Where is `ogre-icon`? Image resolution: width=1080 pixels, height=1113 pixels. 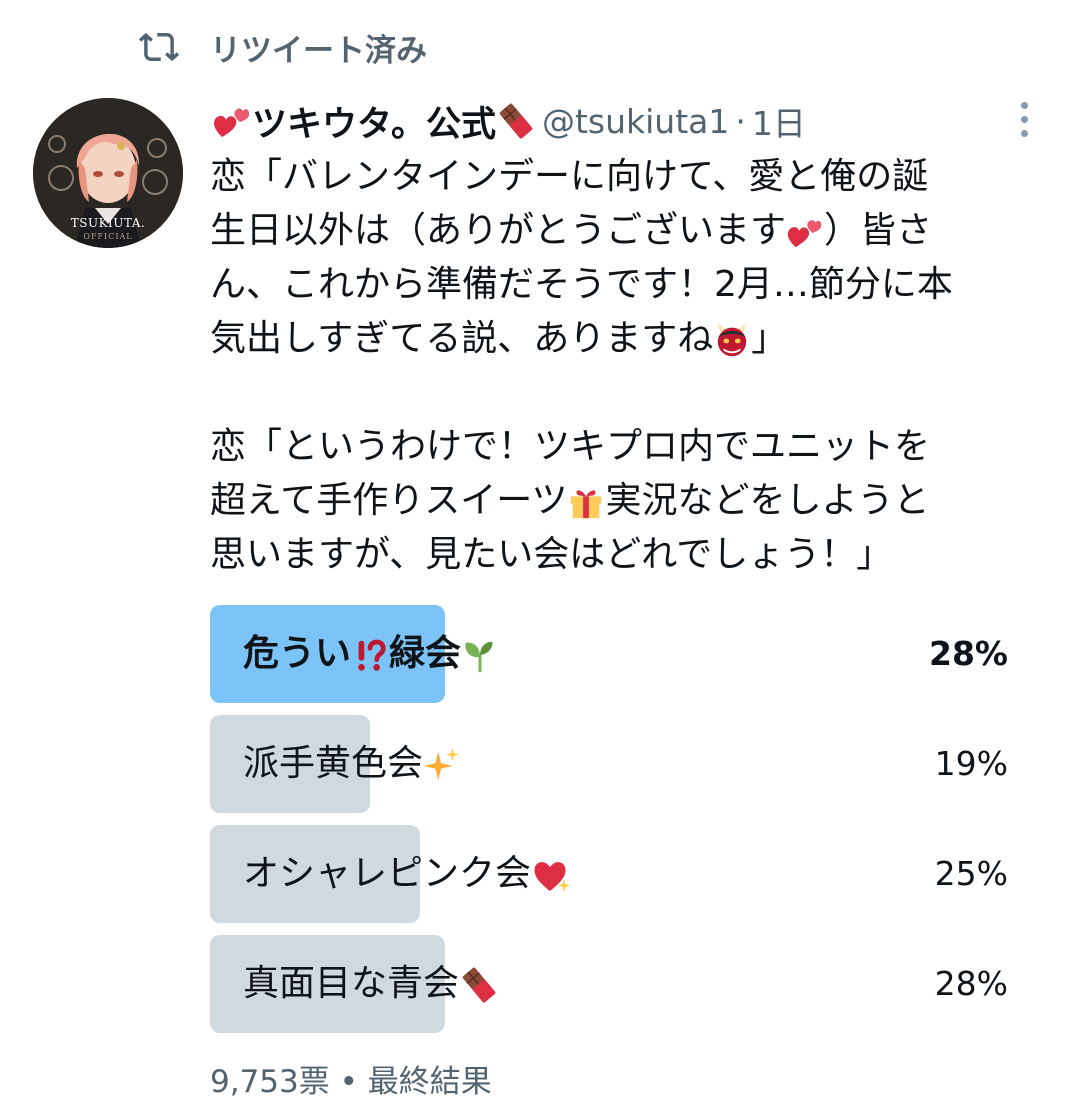
ogre-icon is located at coordinates (732, 339).